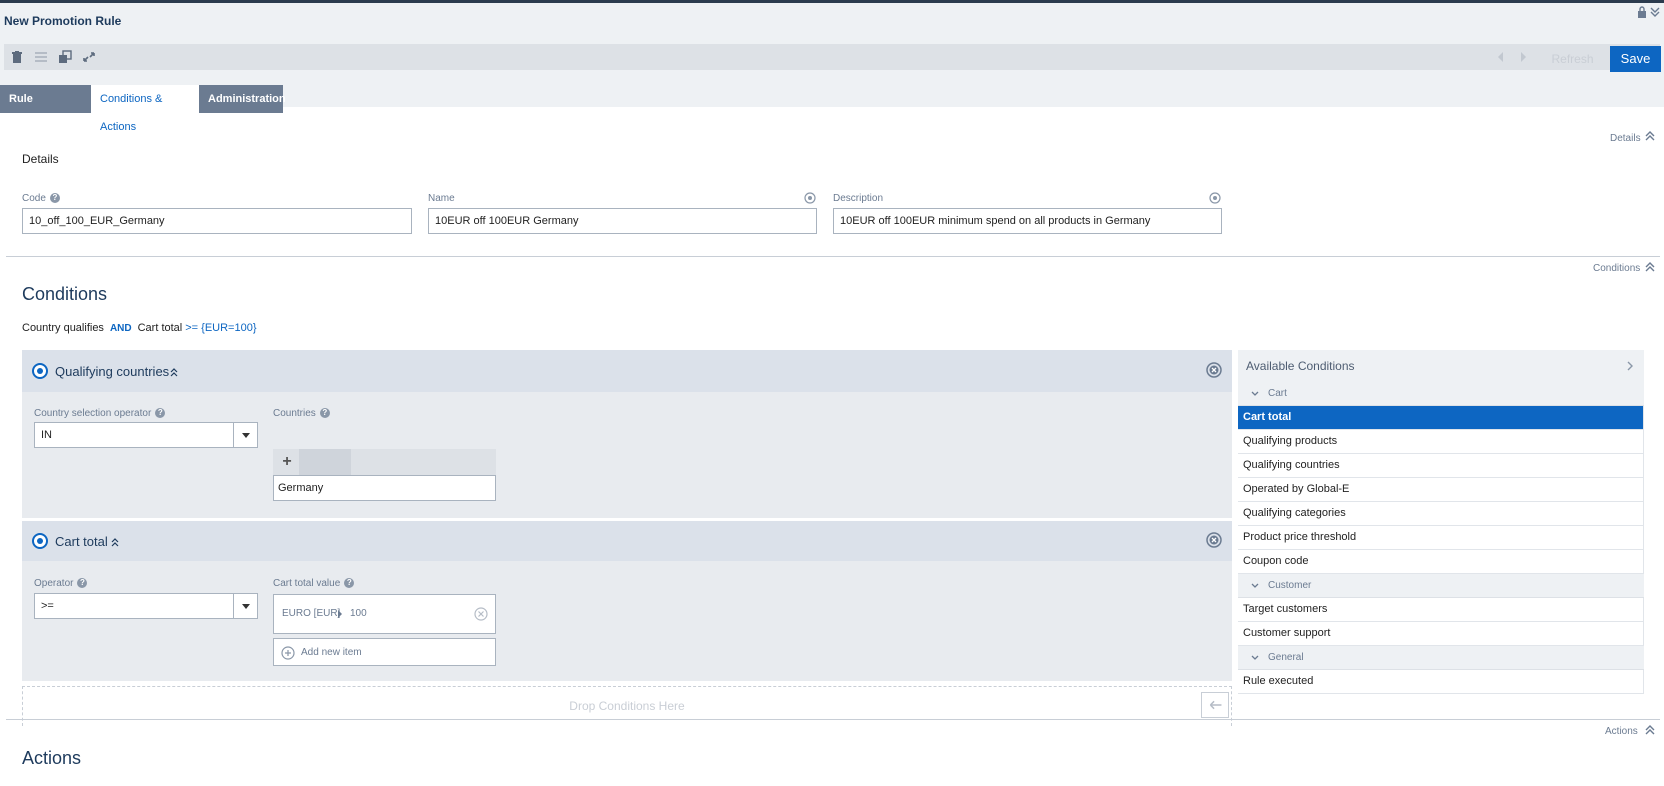  Describe the element at coordinates (622, 221) in the screenshot. I see `name-input: 10EUR off 100EUR Germany` at that location.